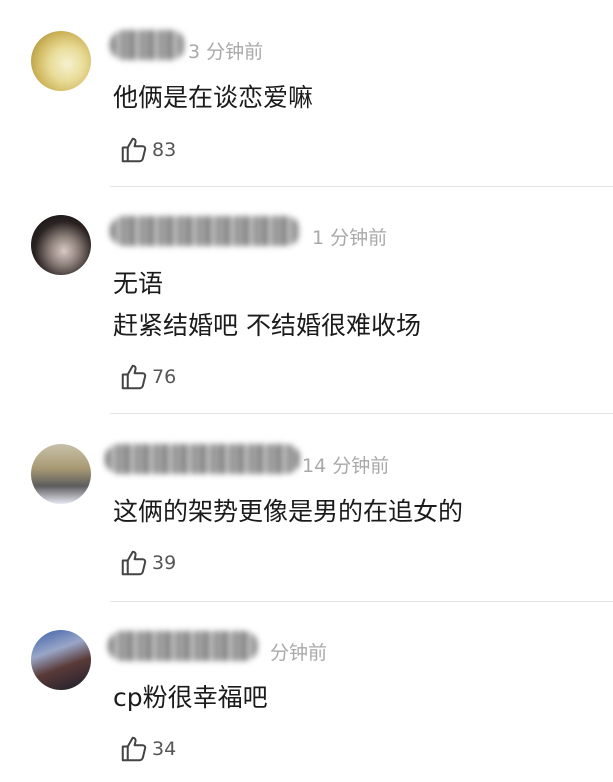  I want to click on comment-time: 14 分钟前, so click(346, 466).